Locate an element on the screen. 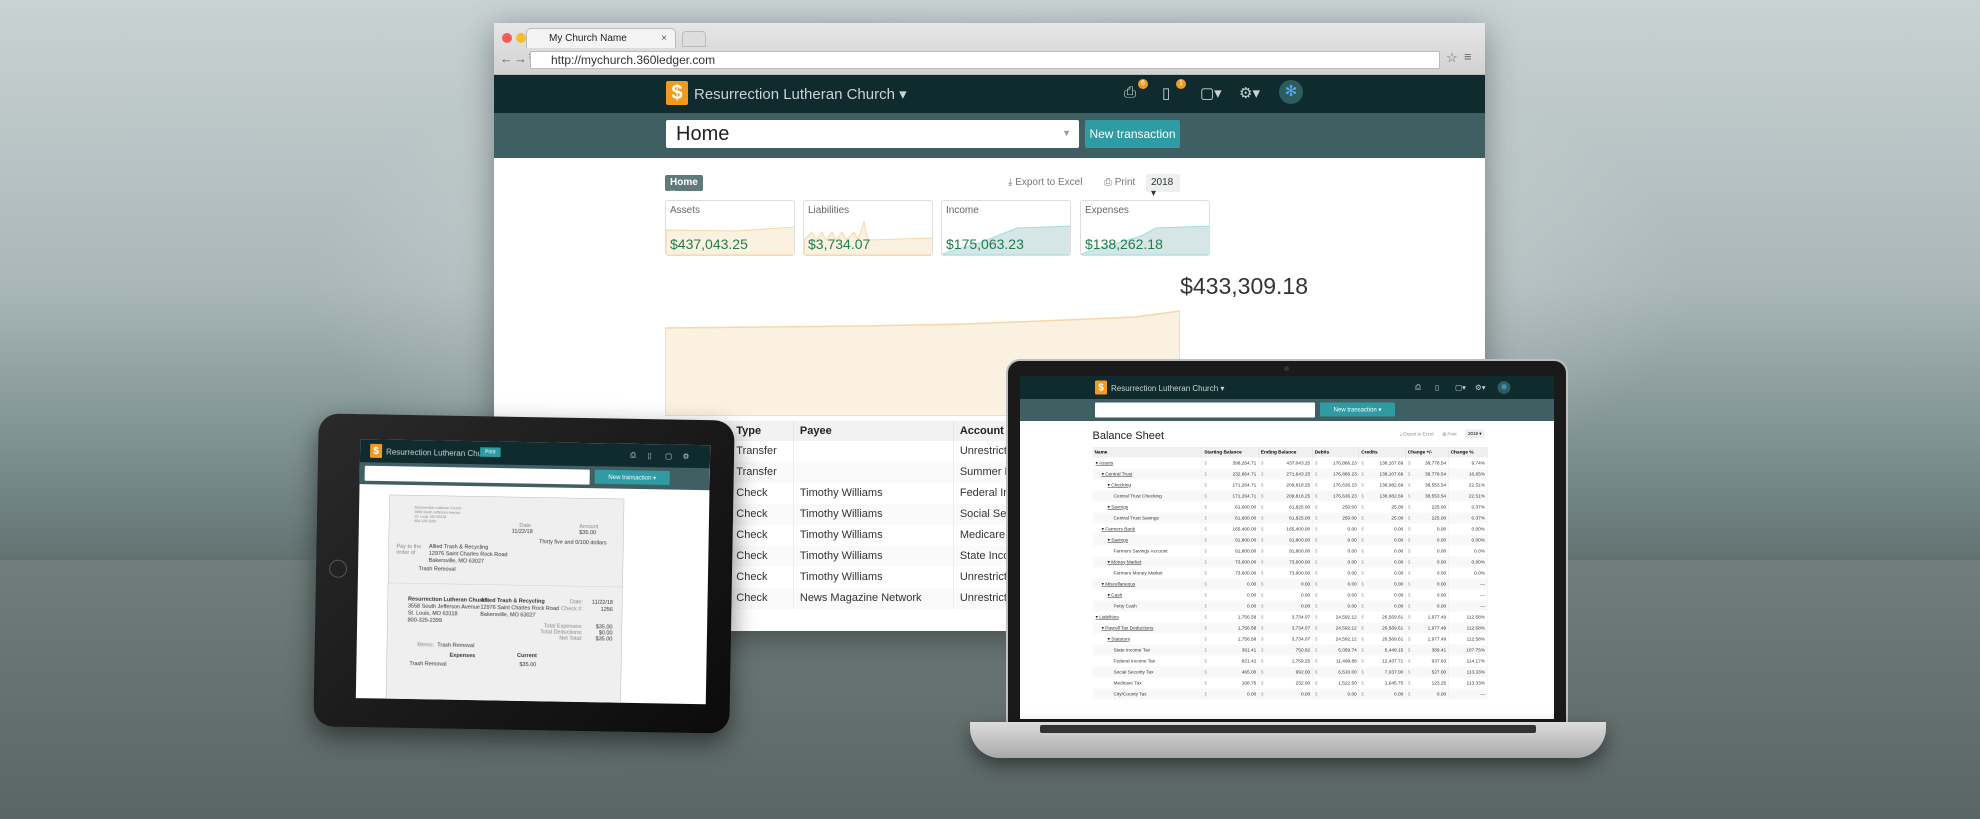  camera is located at coordinates (1286, 368).